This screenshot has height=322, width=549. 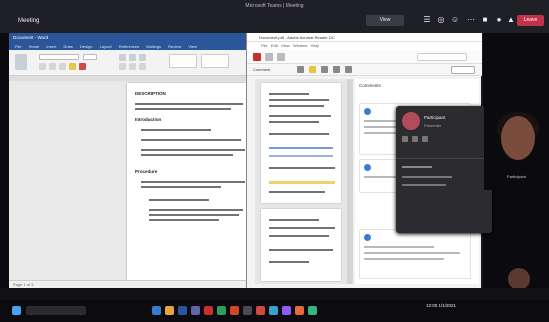 I want to click on taskbar-search, so click(x=56, y=310).